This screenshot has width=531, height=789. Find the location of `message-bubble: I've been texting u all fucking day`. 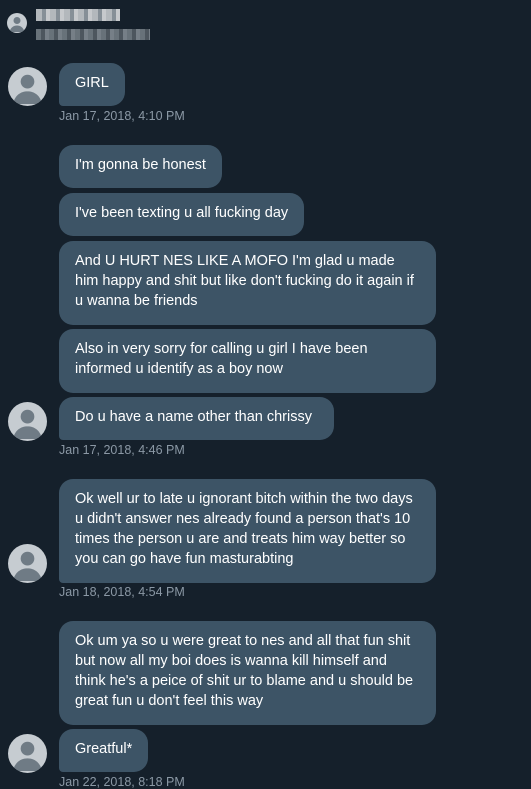

message-bubble: I've been texting u all fucking day is located at coordinates (182, 214).